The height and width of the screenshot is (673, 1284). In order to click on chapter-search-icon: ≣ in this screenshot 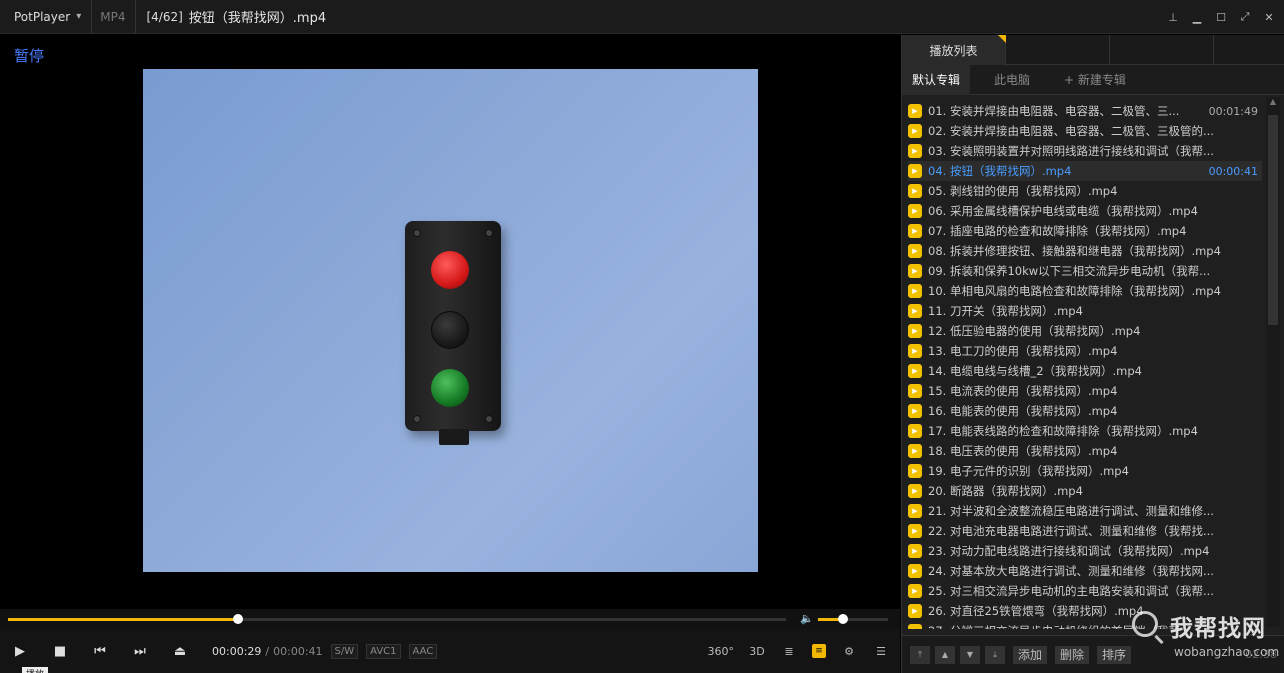, I will do `click(789, 651)`.